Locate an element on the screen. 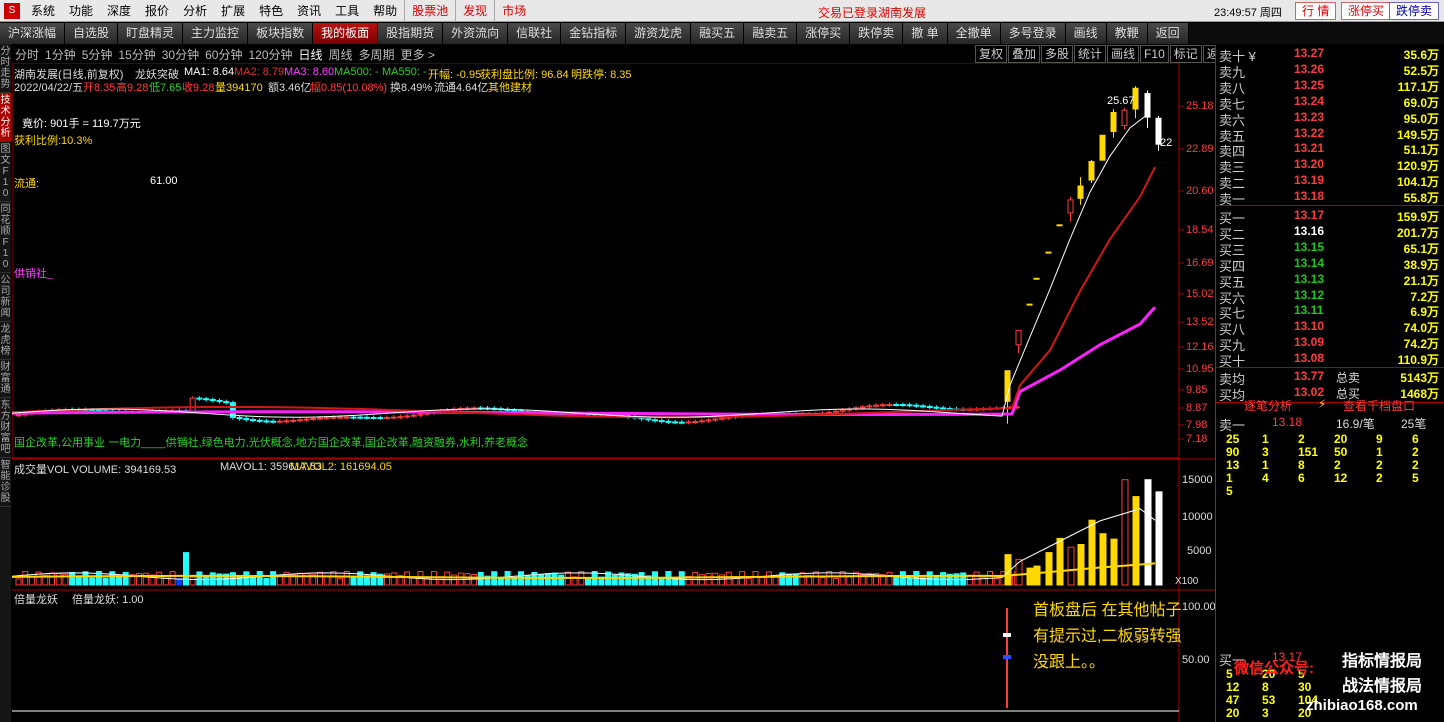 This screenshot has height=722, width=1444. ask-row: 卖五 13.22 149.5万 is located at coordinates (1330, 135).